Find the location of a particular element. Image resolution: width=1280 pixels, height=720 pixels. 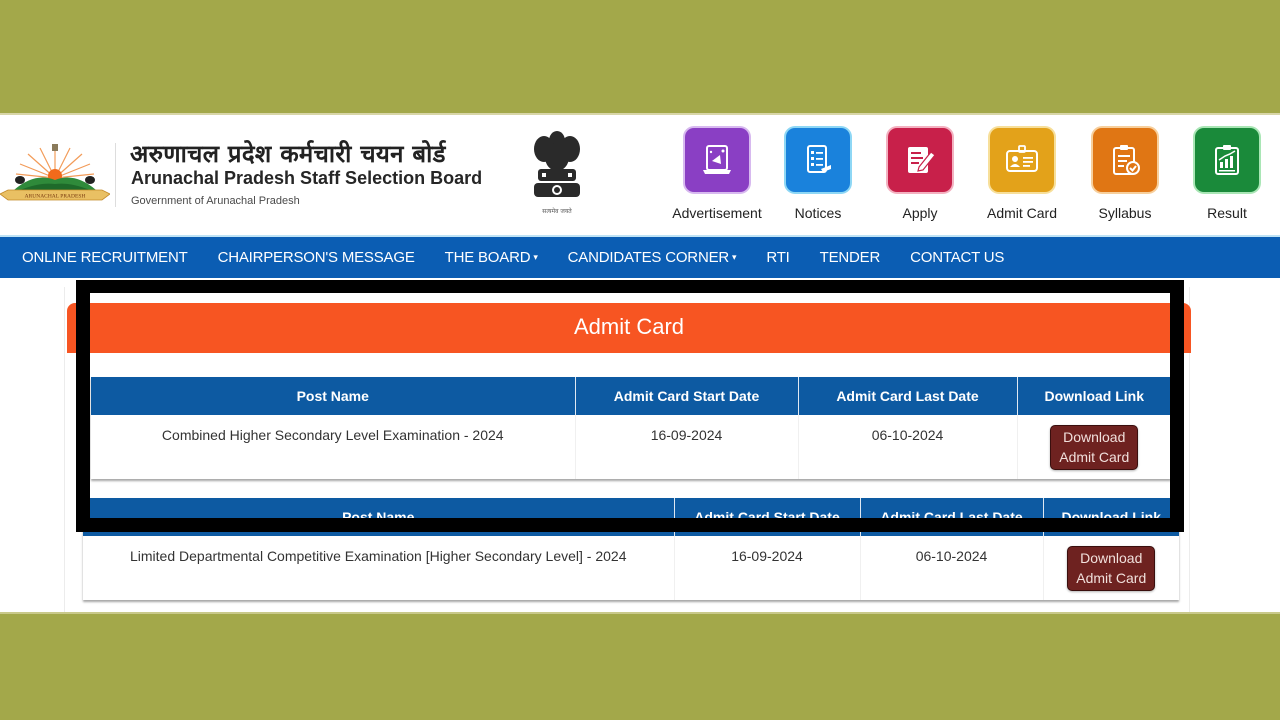

quick-link-label: Admit Card is located at coordinates (1022, 213).